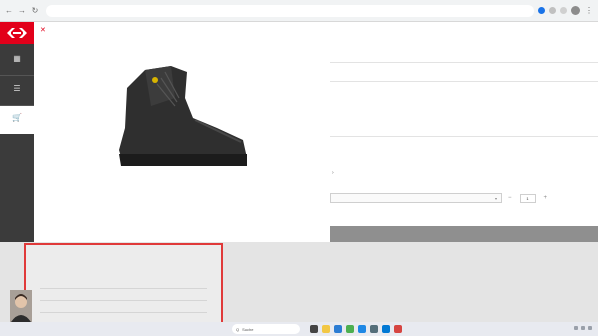 This screenshot has width=598, height=336. I want to click on product-links, so click(592, 48).